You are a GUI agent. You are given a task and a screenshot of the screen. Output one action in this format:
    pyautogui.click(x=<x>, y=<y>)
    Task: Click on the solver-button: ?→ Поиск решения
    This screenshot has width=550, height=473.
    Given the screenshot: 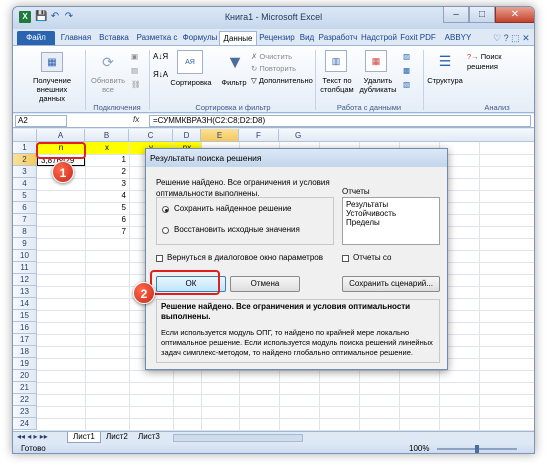 What is the action you would take?
    pyautogui.click(x=500, y=62)
    